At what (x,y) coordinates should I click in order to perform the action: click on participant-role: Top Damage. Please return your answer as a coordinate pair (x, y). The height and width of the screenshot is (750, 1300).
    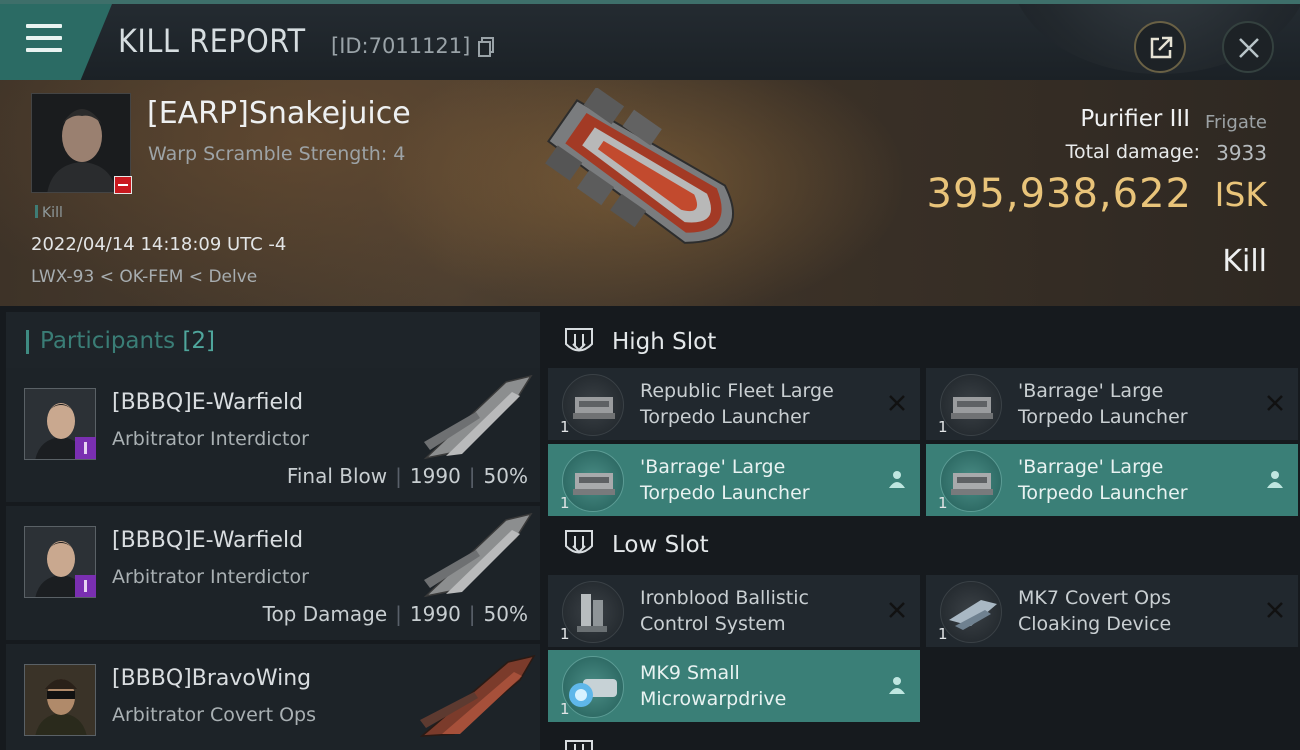
    Looking at the image, I should click on (325, 614).